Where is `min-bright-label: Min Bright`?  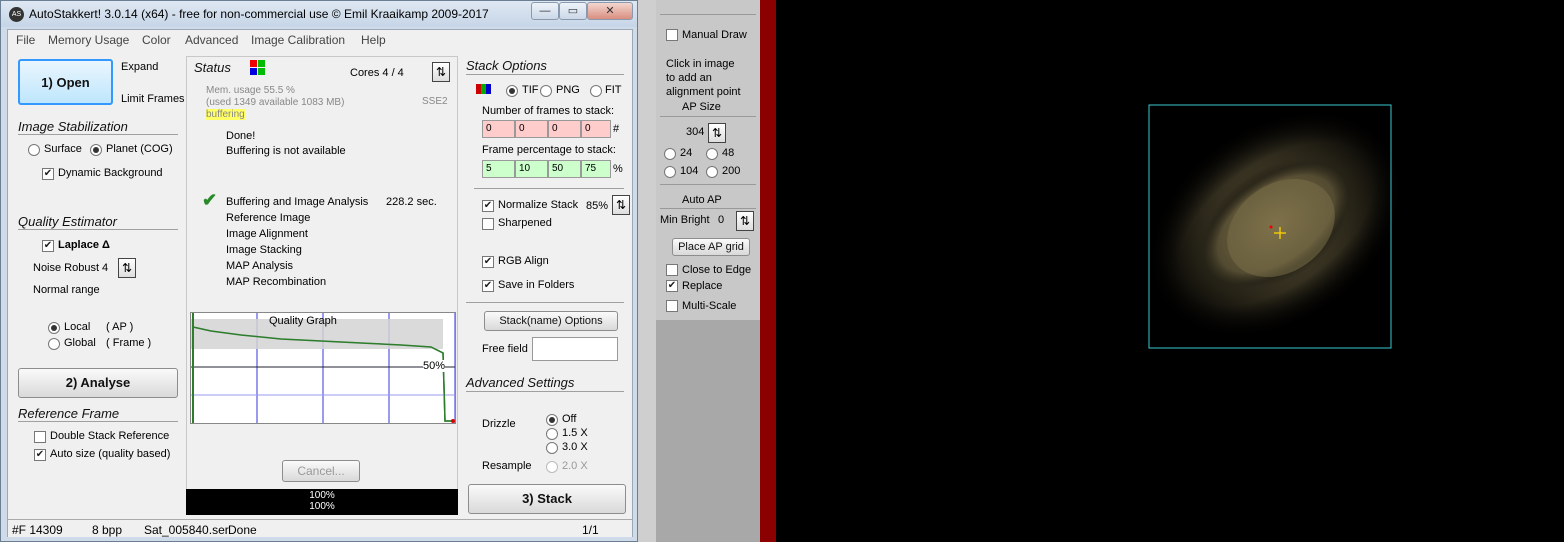
min-bright-label: Min Bright is located at coordinates (685, 220).